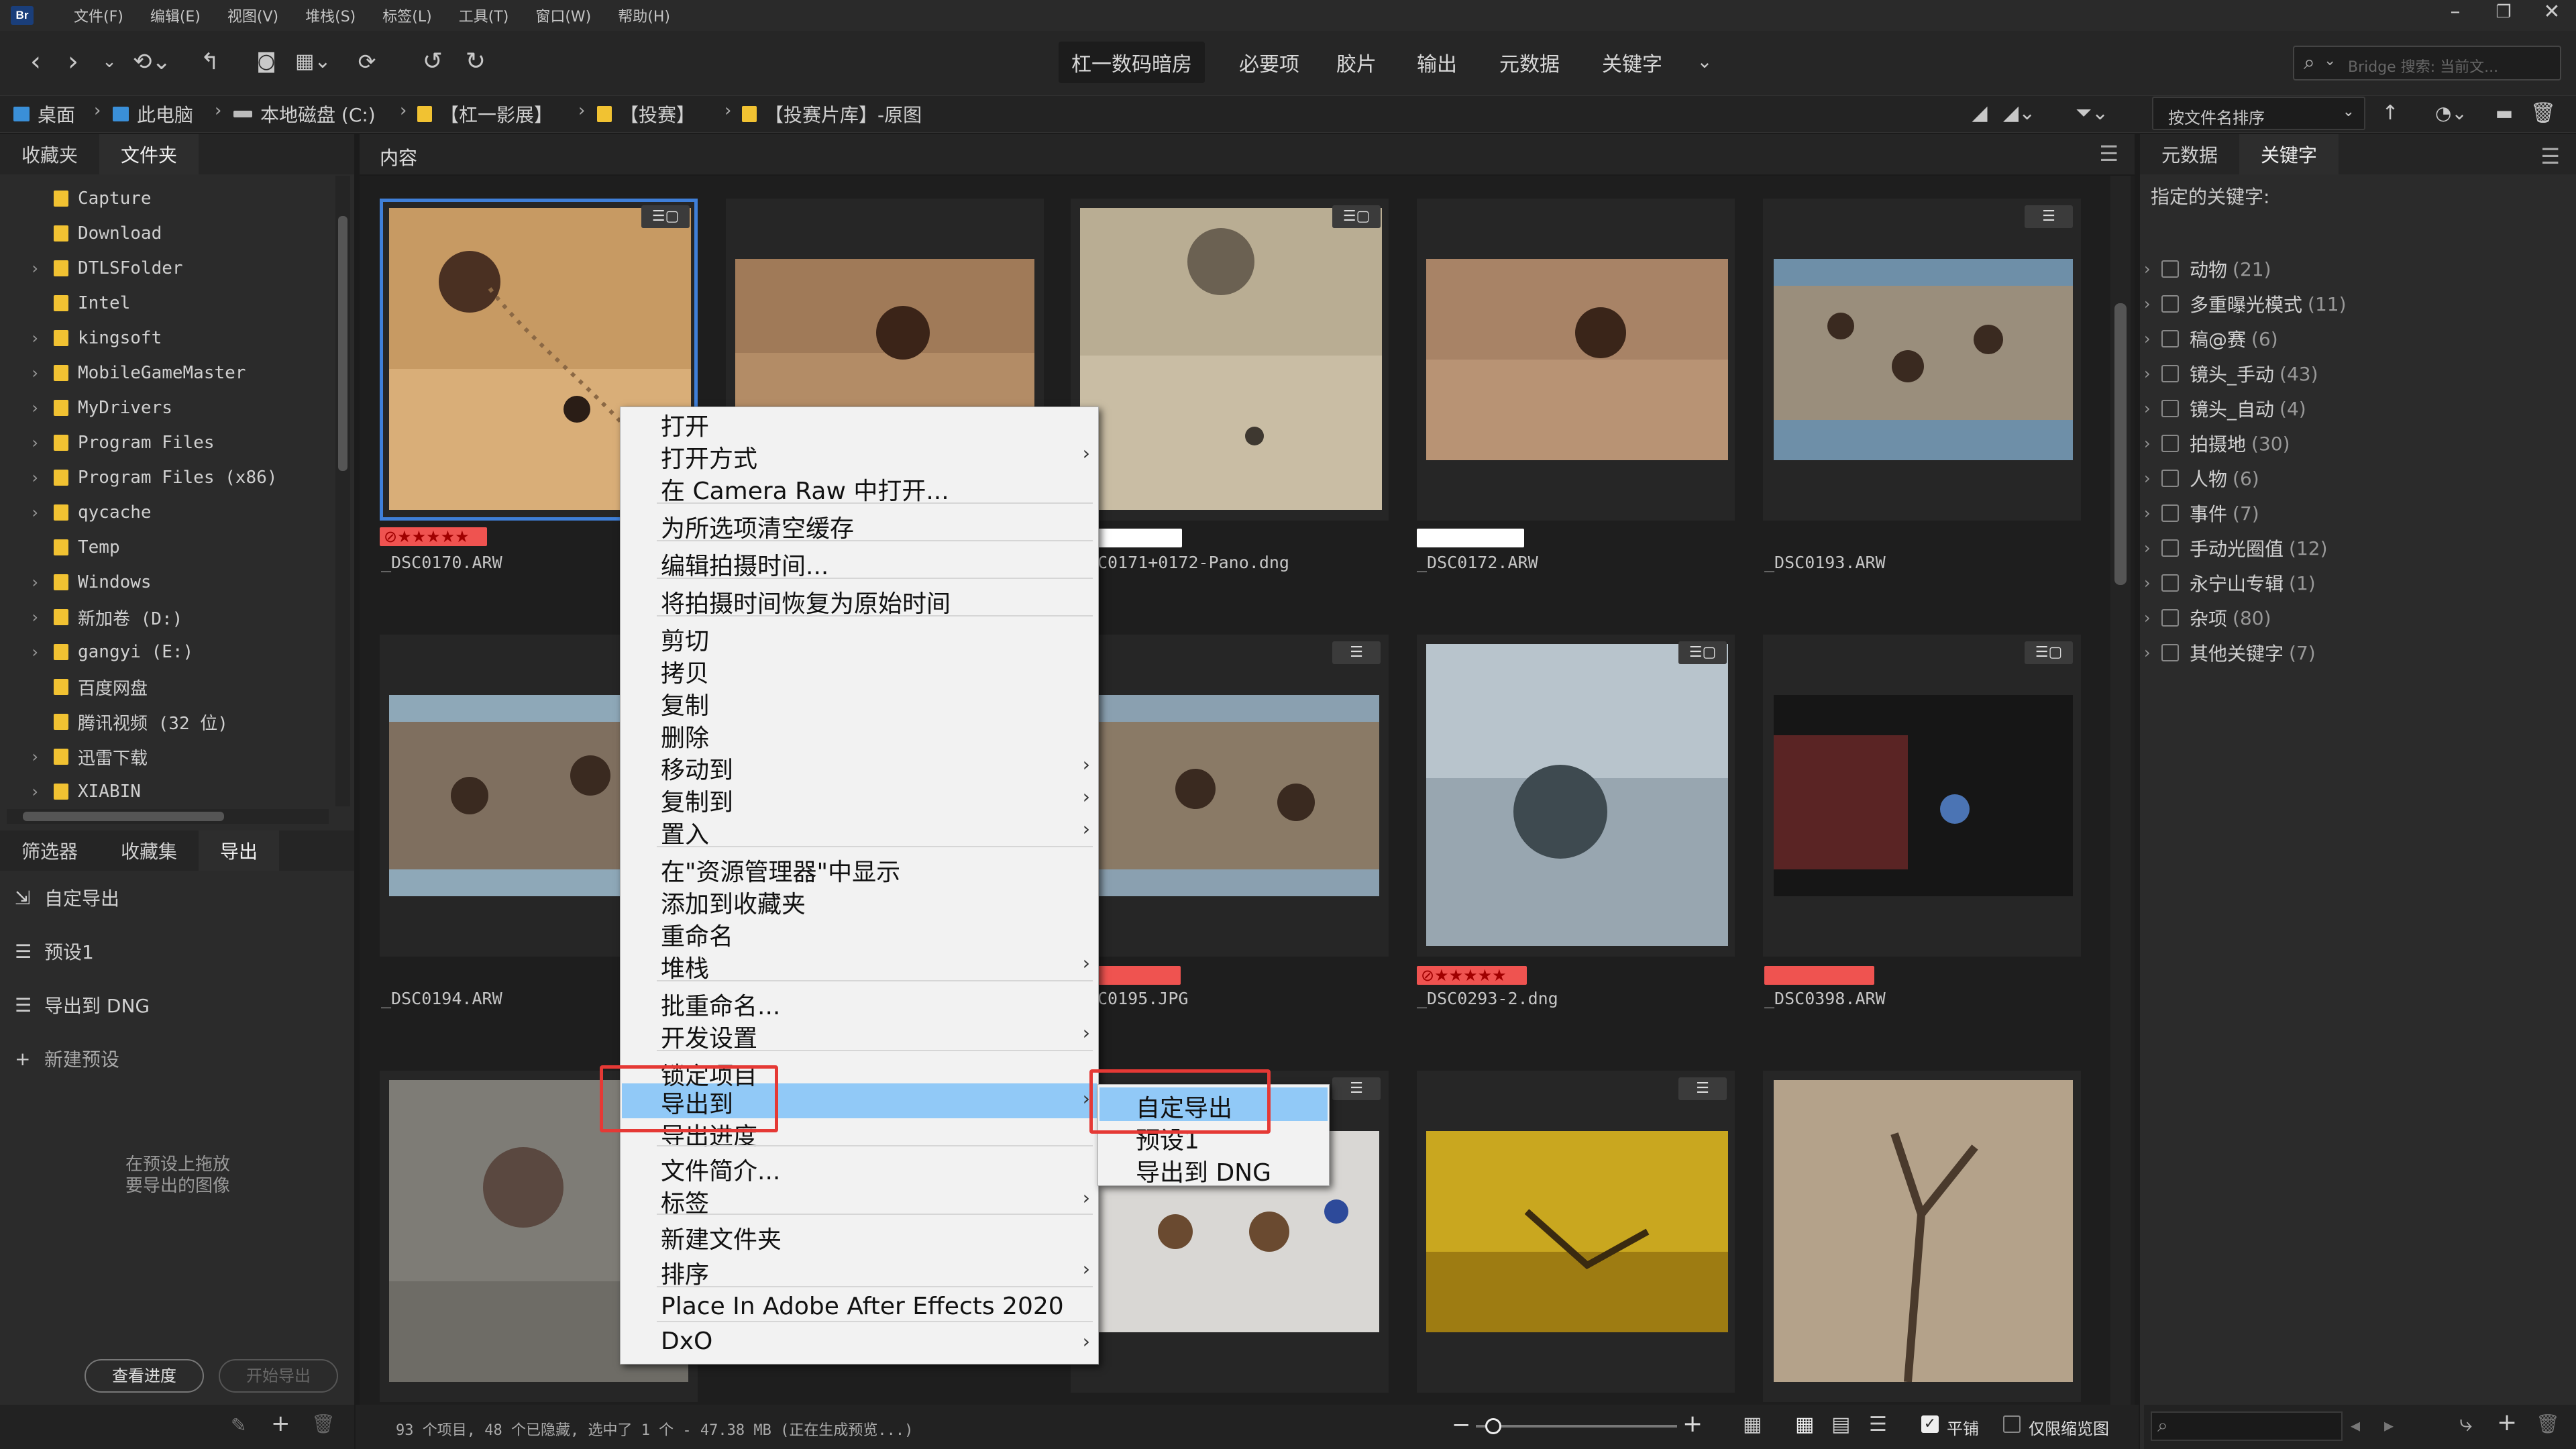 Image resolution: width=2576 pixels, height=1449 pixels. What do you see at coordinates (98, 15) in the screenshot?
I see `menu-file: 文件(F)` at bounding box center [98, 15].